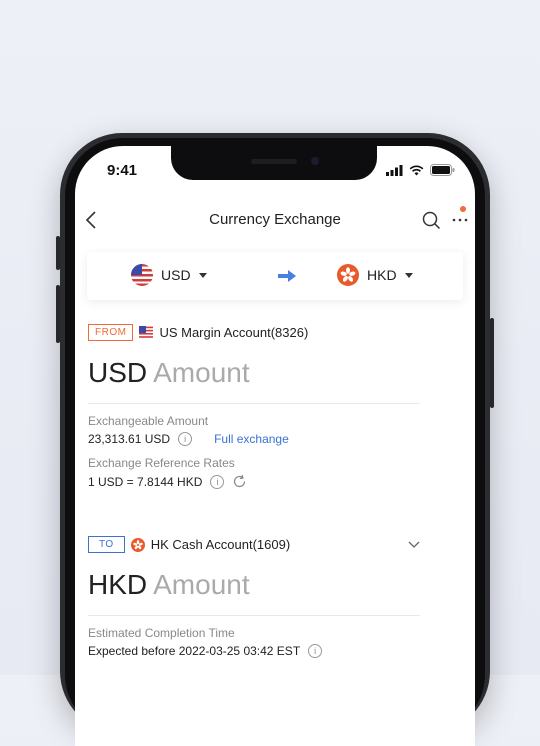 This screenshot has height=746, width=540. What do you see at coordinates (194, 651) in the screenshot?
I see `completion-value: Expected before 2022-03-25 03:42 EST` at bounding box center [194, 651].